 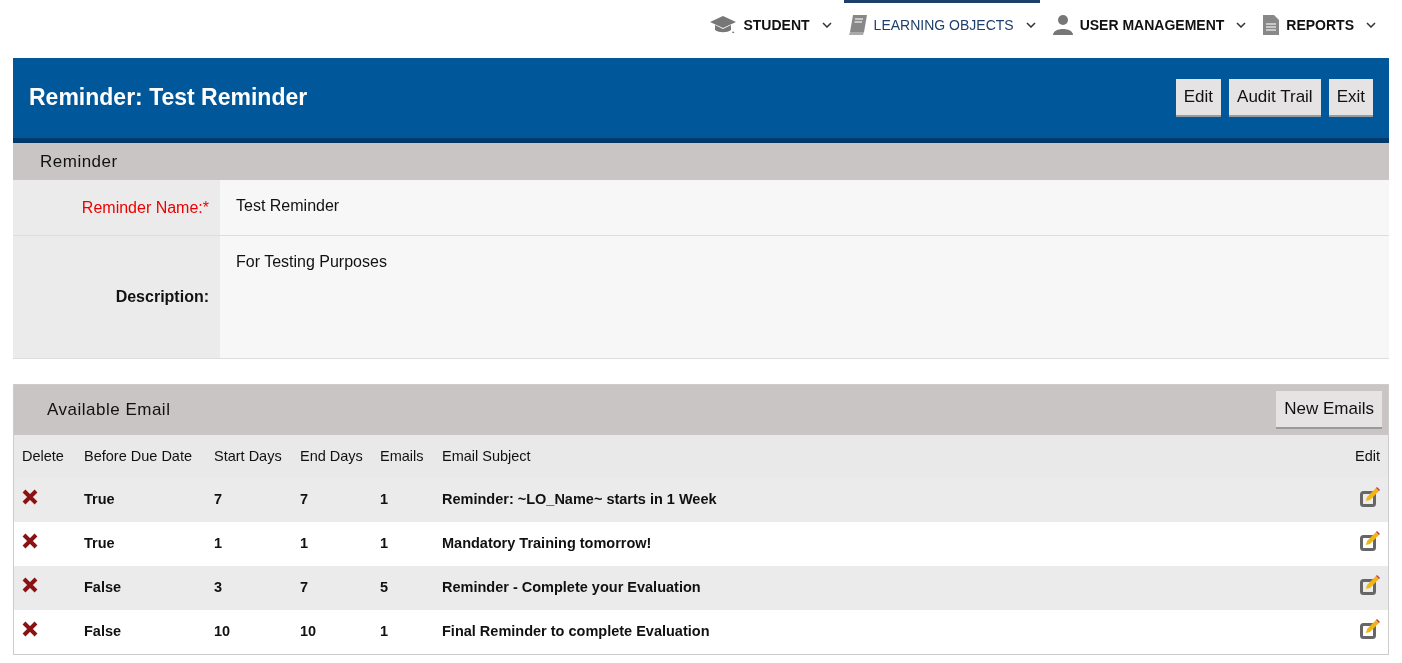 I want to click on column-header: Delete, so click(x=45, y=456).